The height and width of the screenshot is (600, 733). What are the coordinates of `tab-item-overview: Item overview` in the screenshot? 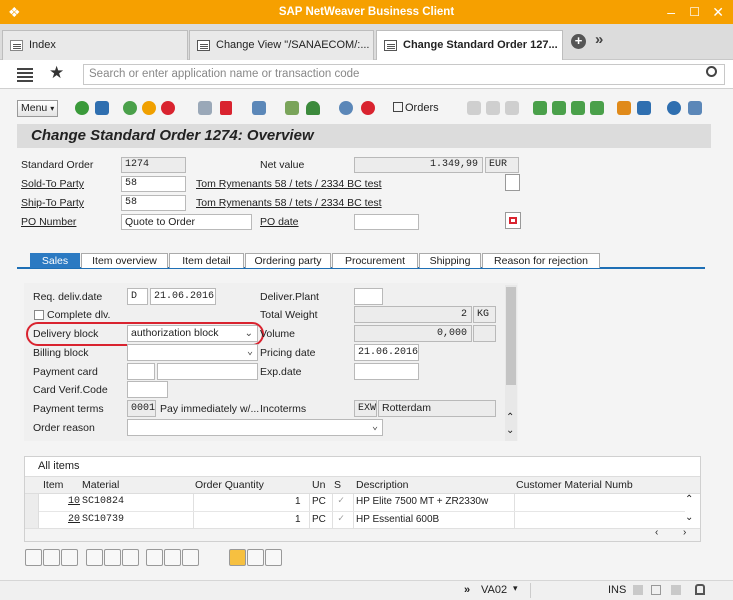 It's located at (124, 260).